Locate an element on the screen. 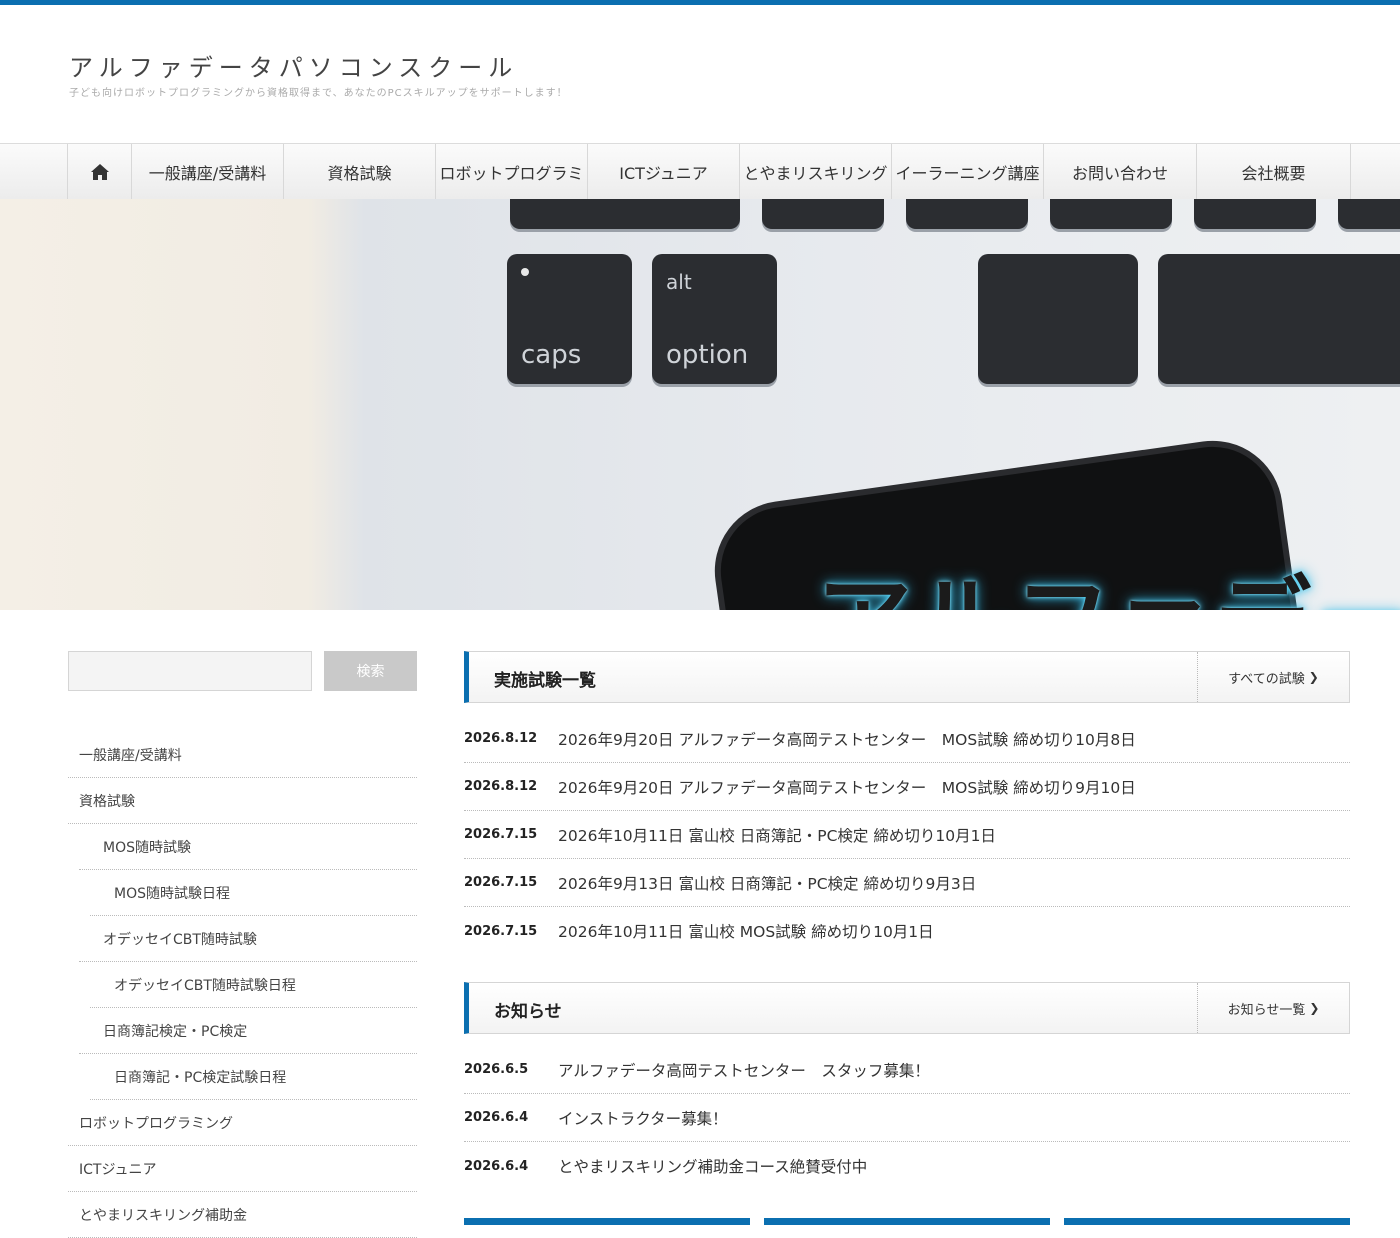 This screenshot has width=1400, height=1238. nav-item-company: 会社概要 is located at coordinates (1274, 171).